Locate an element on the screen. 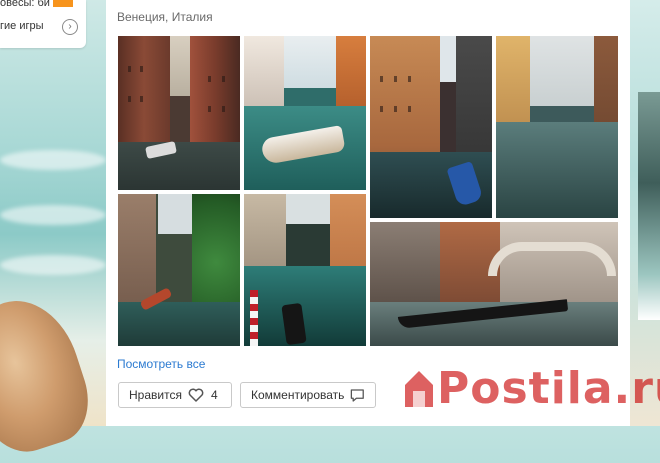  orange-badge is located at coordinates (62, 4).